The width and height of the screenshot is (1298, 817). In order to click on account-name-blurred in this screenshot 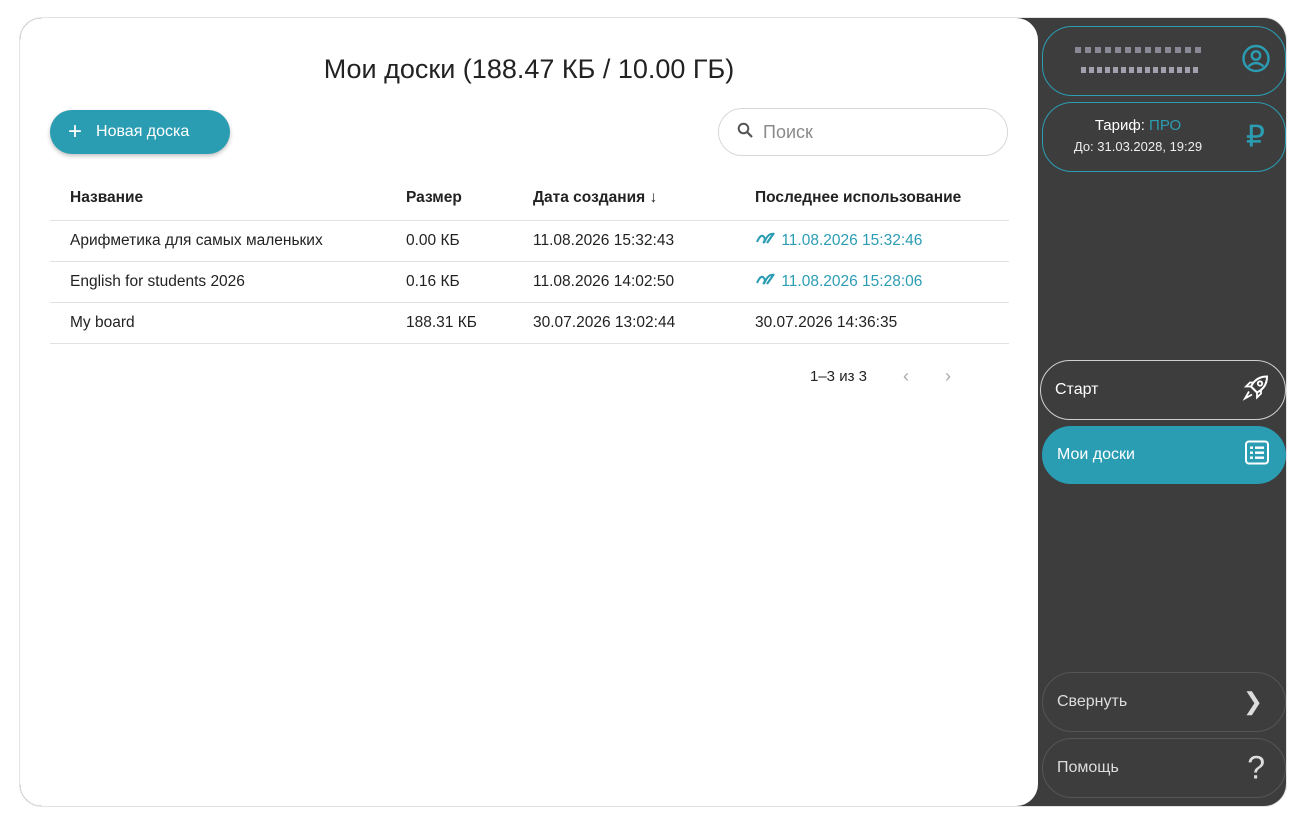, I will do `click(1139, 50)`.